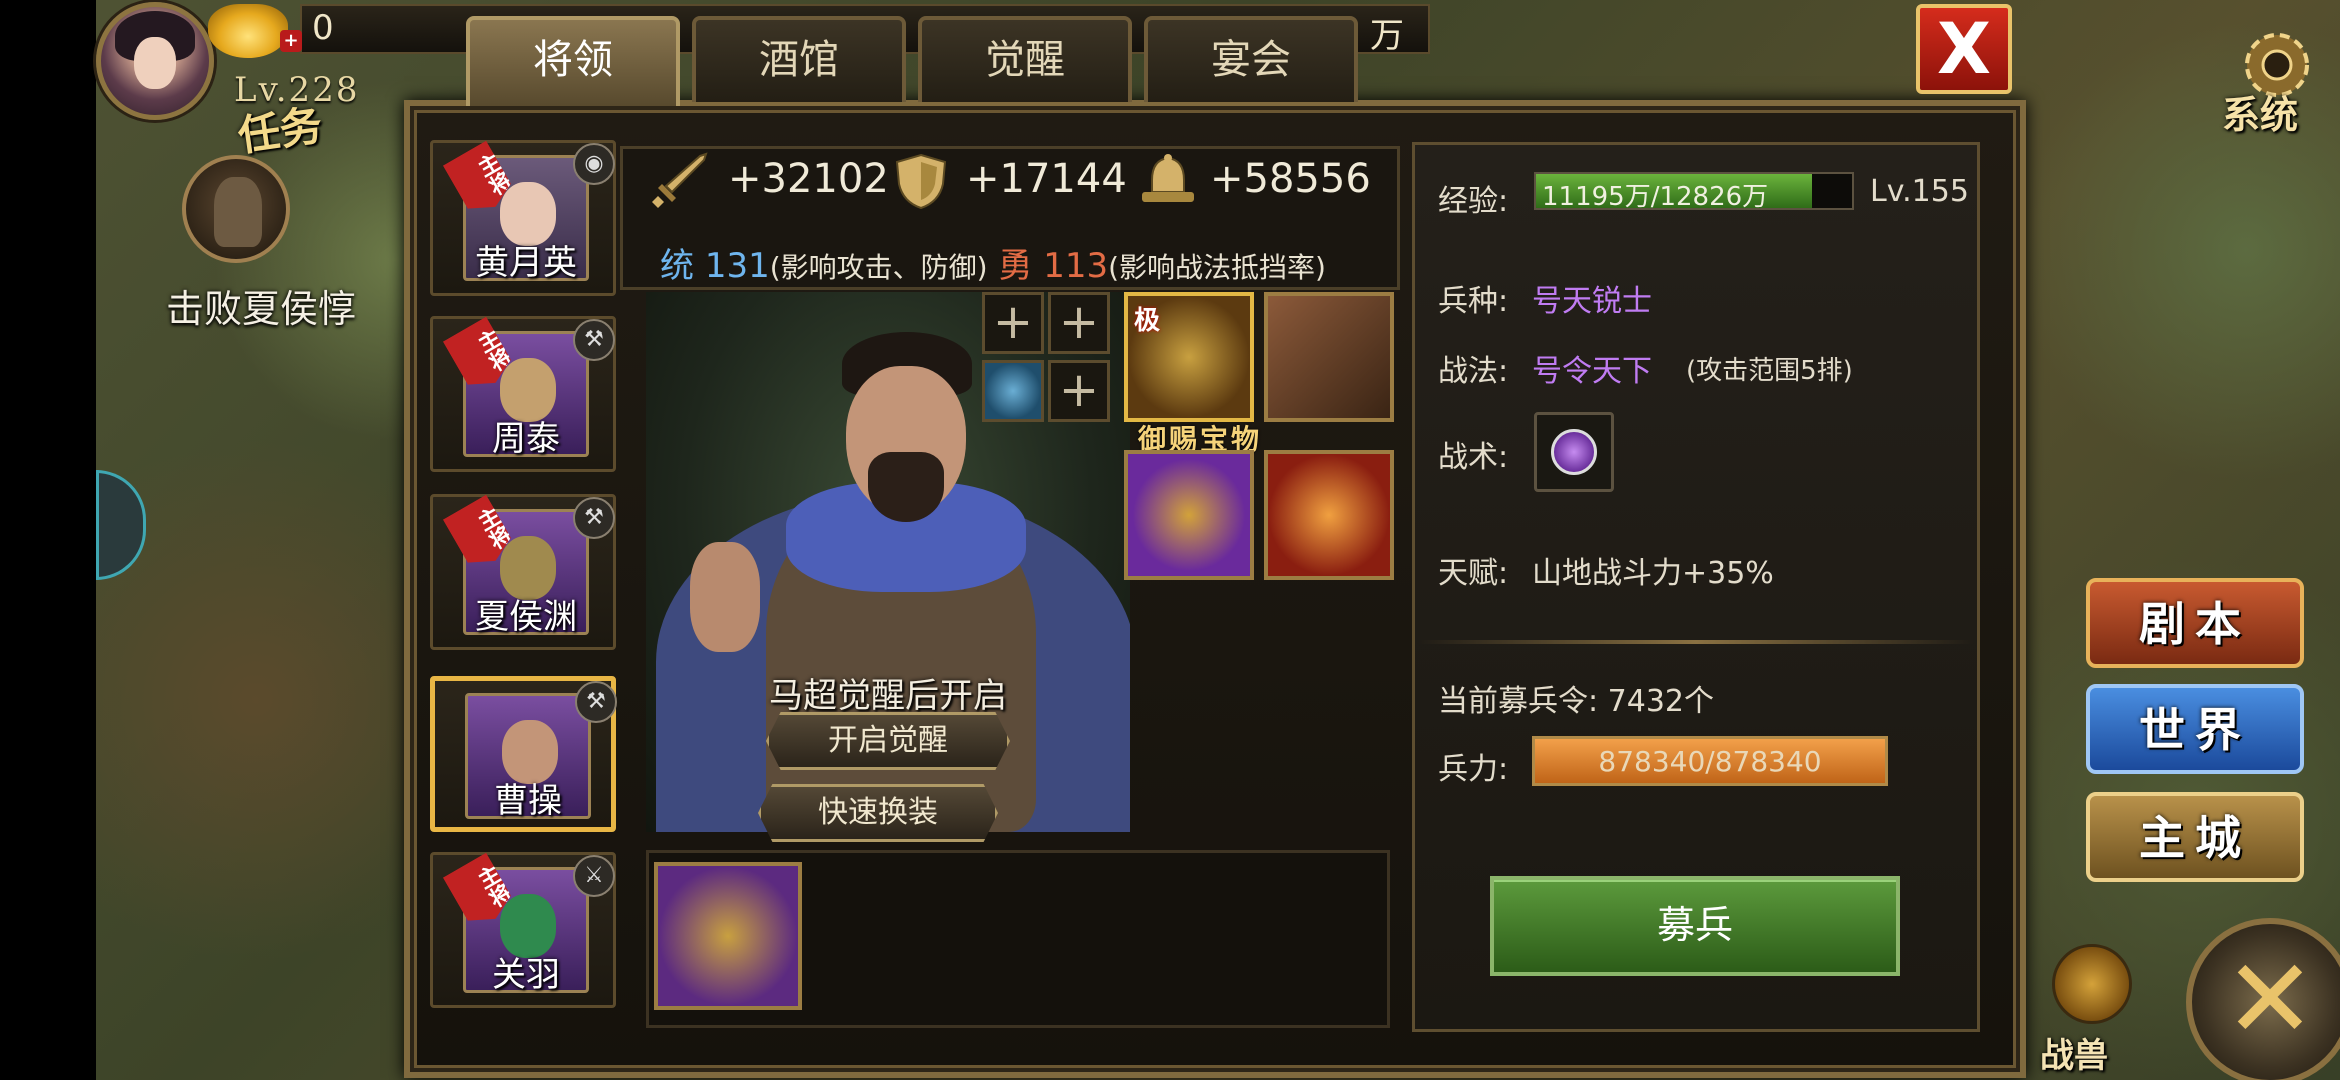  I want to click on talent-label: 天赋:, so click(1473, 573).